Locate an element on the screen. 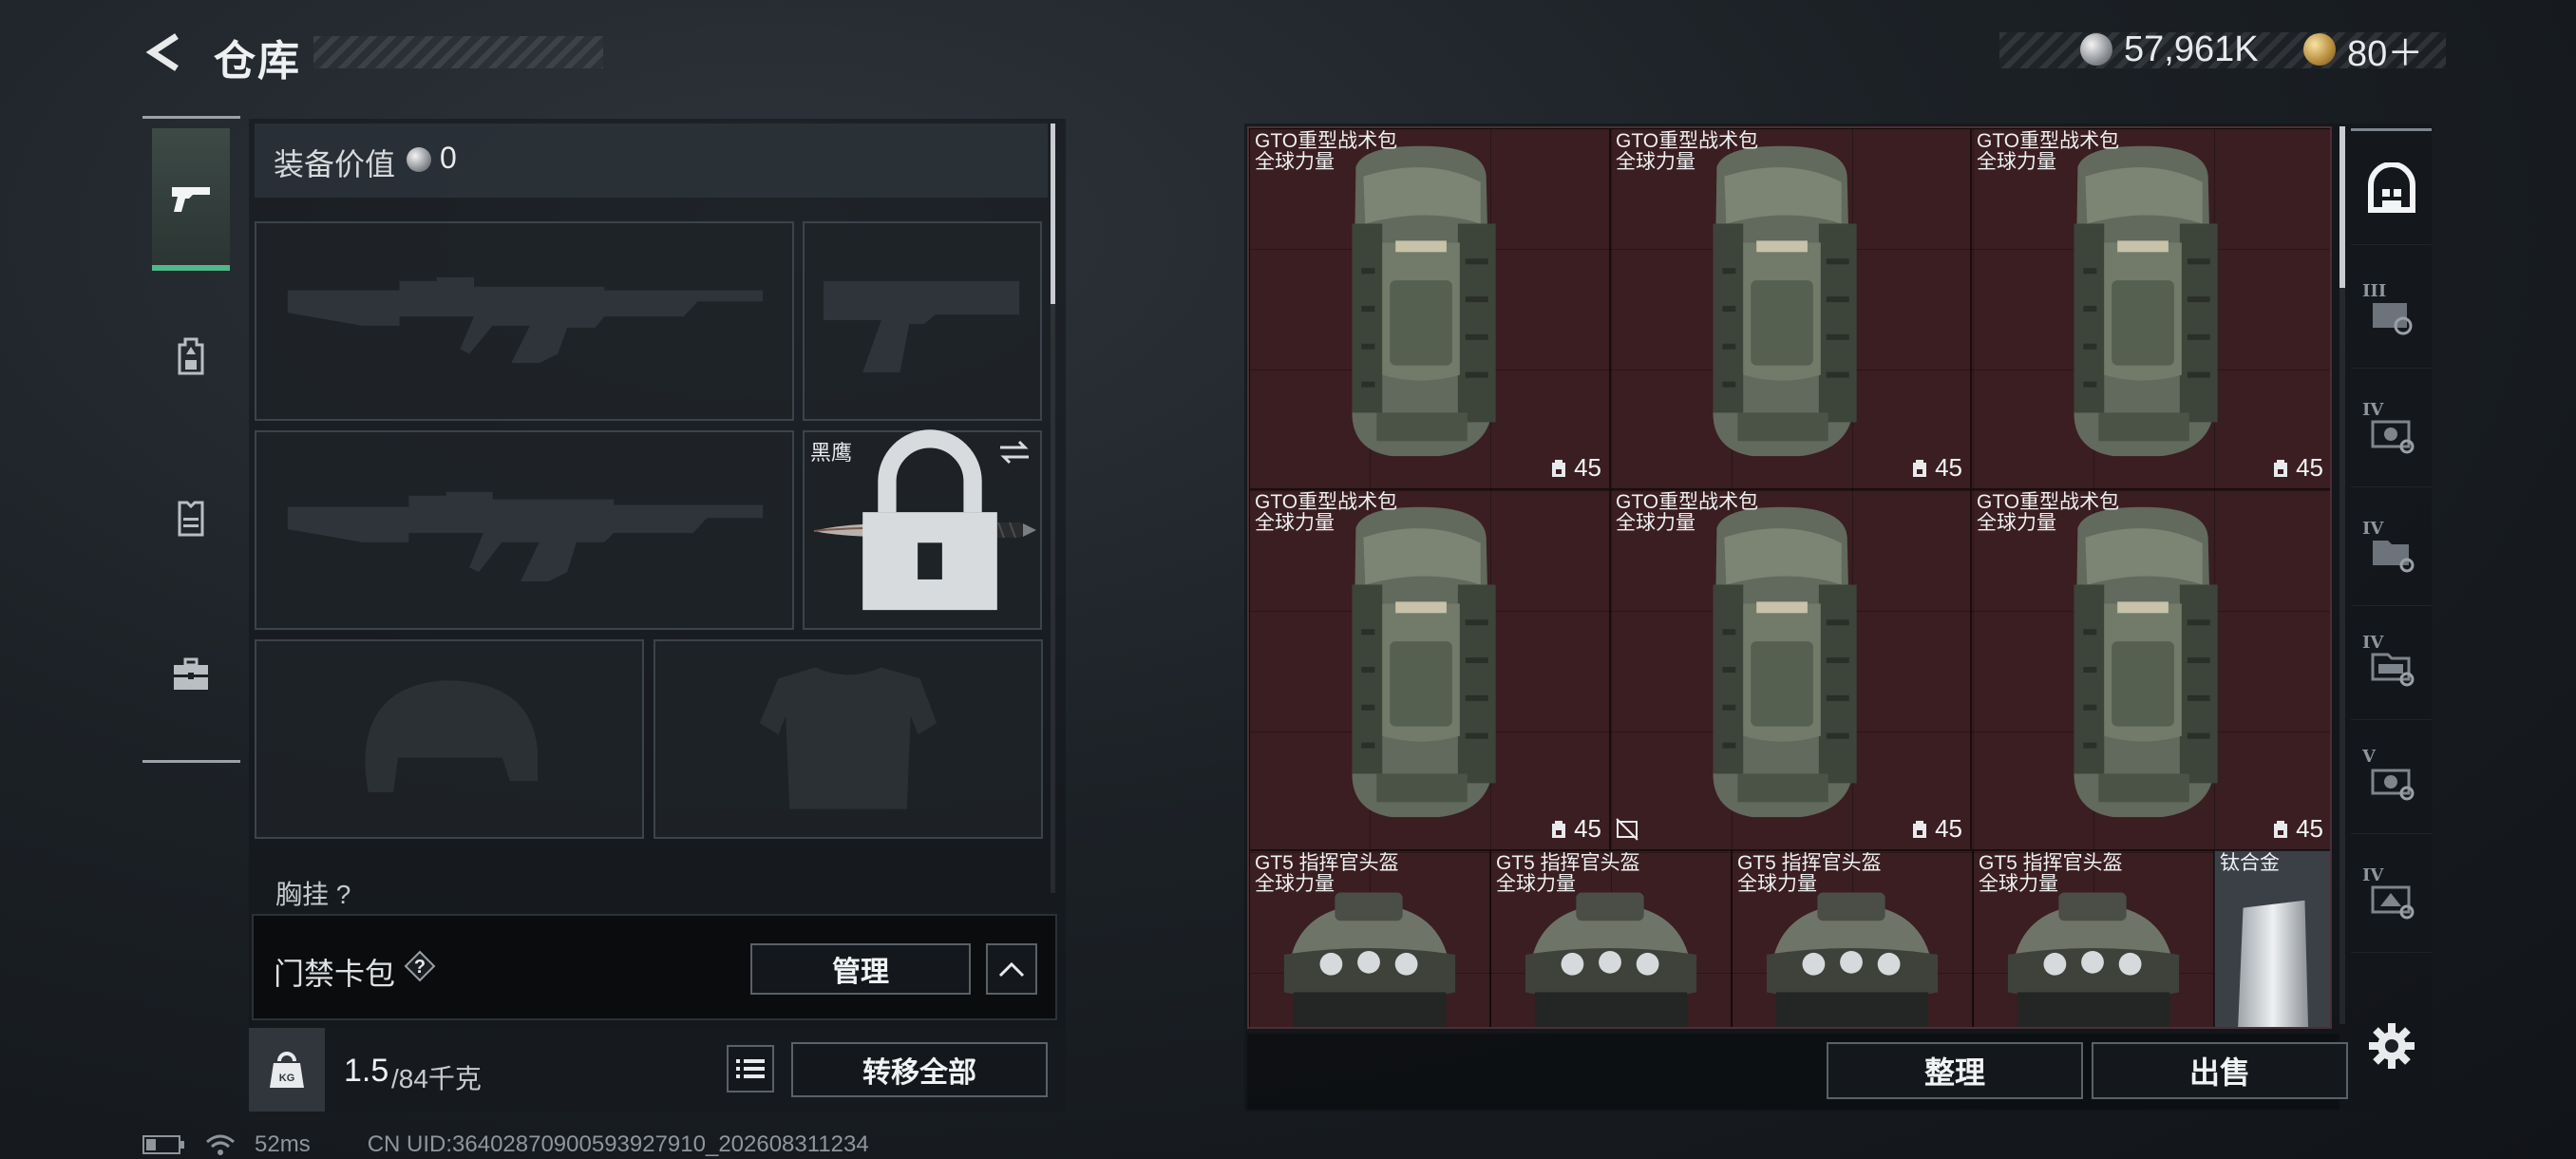 The image size is (2576, 1159). rail-divider-top is located at coordinates (191, 117).